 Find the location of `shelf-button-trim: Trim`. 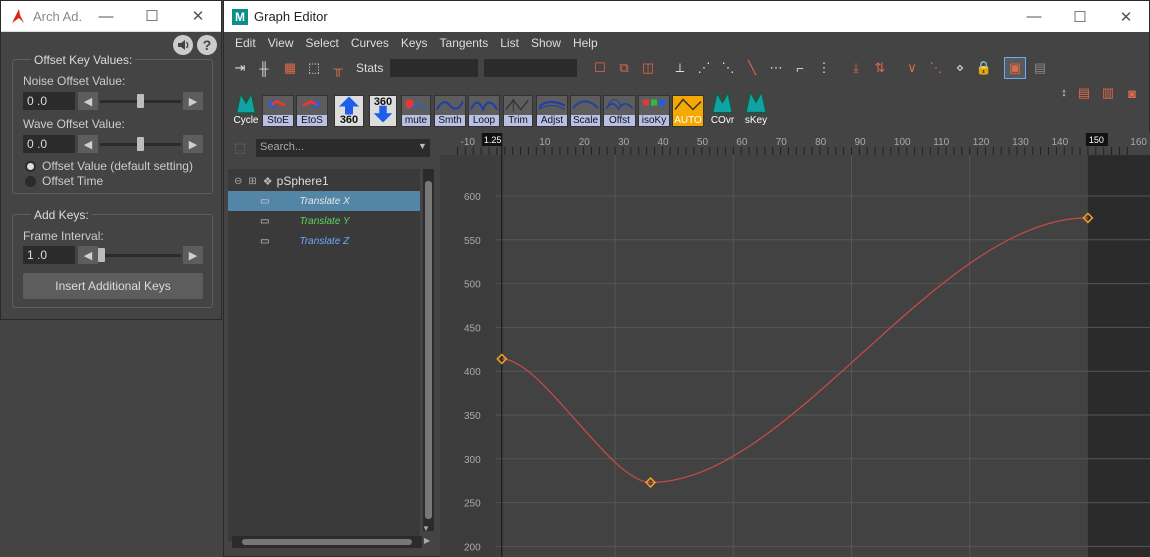

shelf-button-trim: Trim is located at coordinates (518, 111).